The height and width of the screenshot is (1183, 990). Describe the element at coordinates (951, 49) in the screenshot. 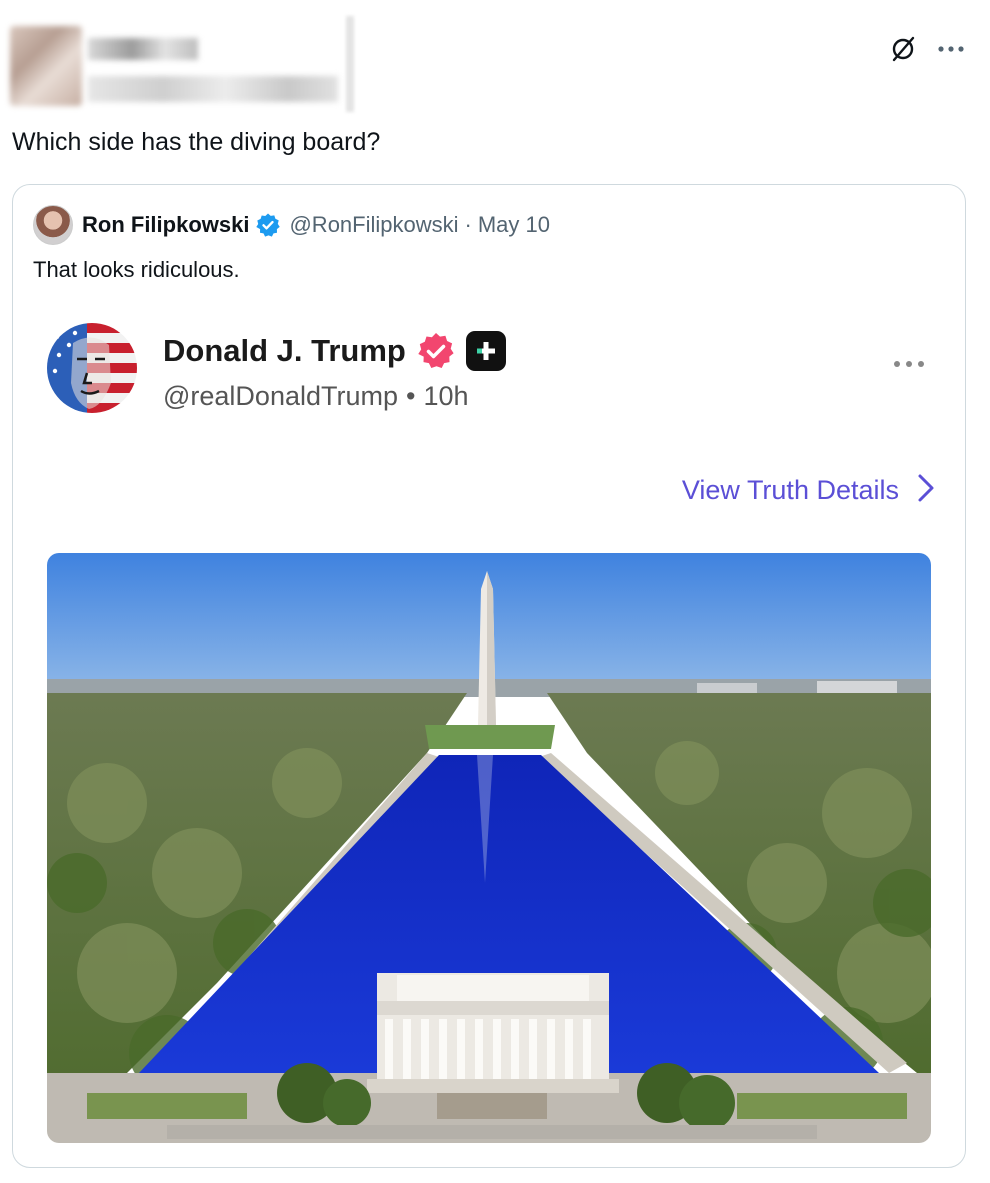

I see `more-icon` at that location.